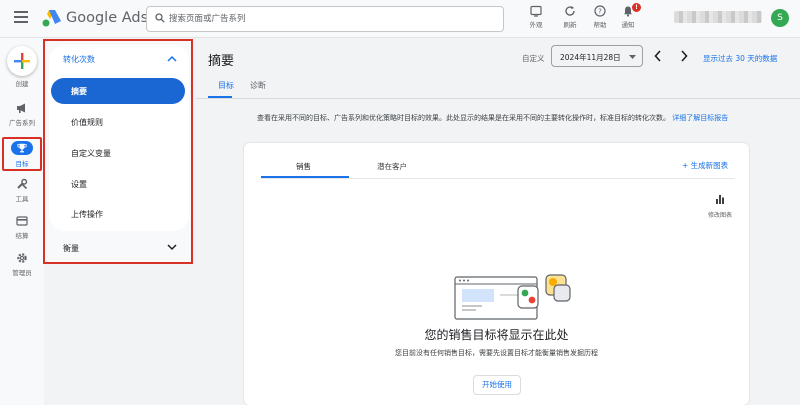 The width and height of the screenshot is (800, 405). I want to click on appearance-button: 外观, so click(536, 17).